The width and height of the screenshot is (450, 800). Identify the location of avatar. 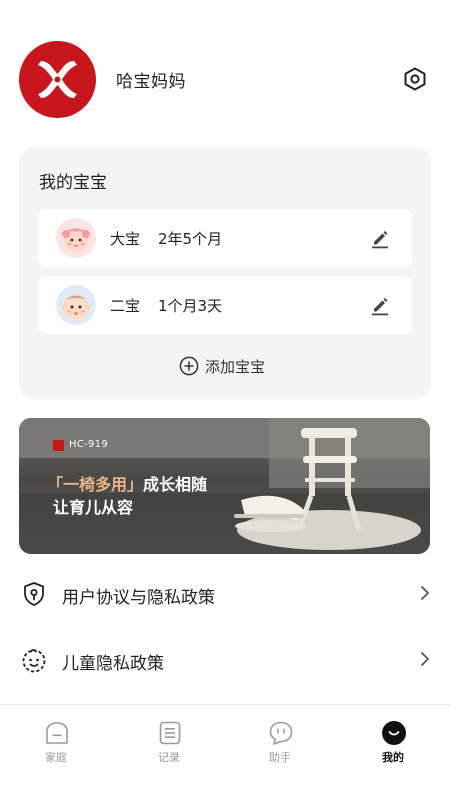
(57, 79).